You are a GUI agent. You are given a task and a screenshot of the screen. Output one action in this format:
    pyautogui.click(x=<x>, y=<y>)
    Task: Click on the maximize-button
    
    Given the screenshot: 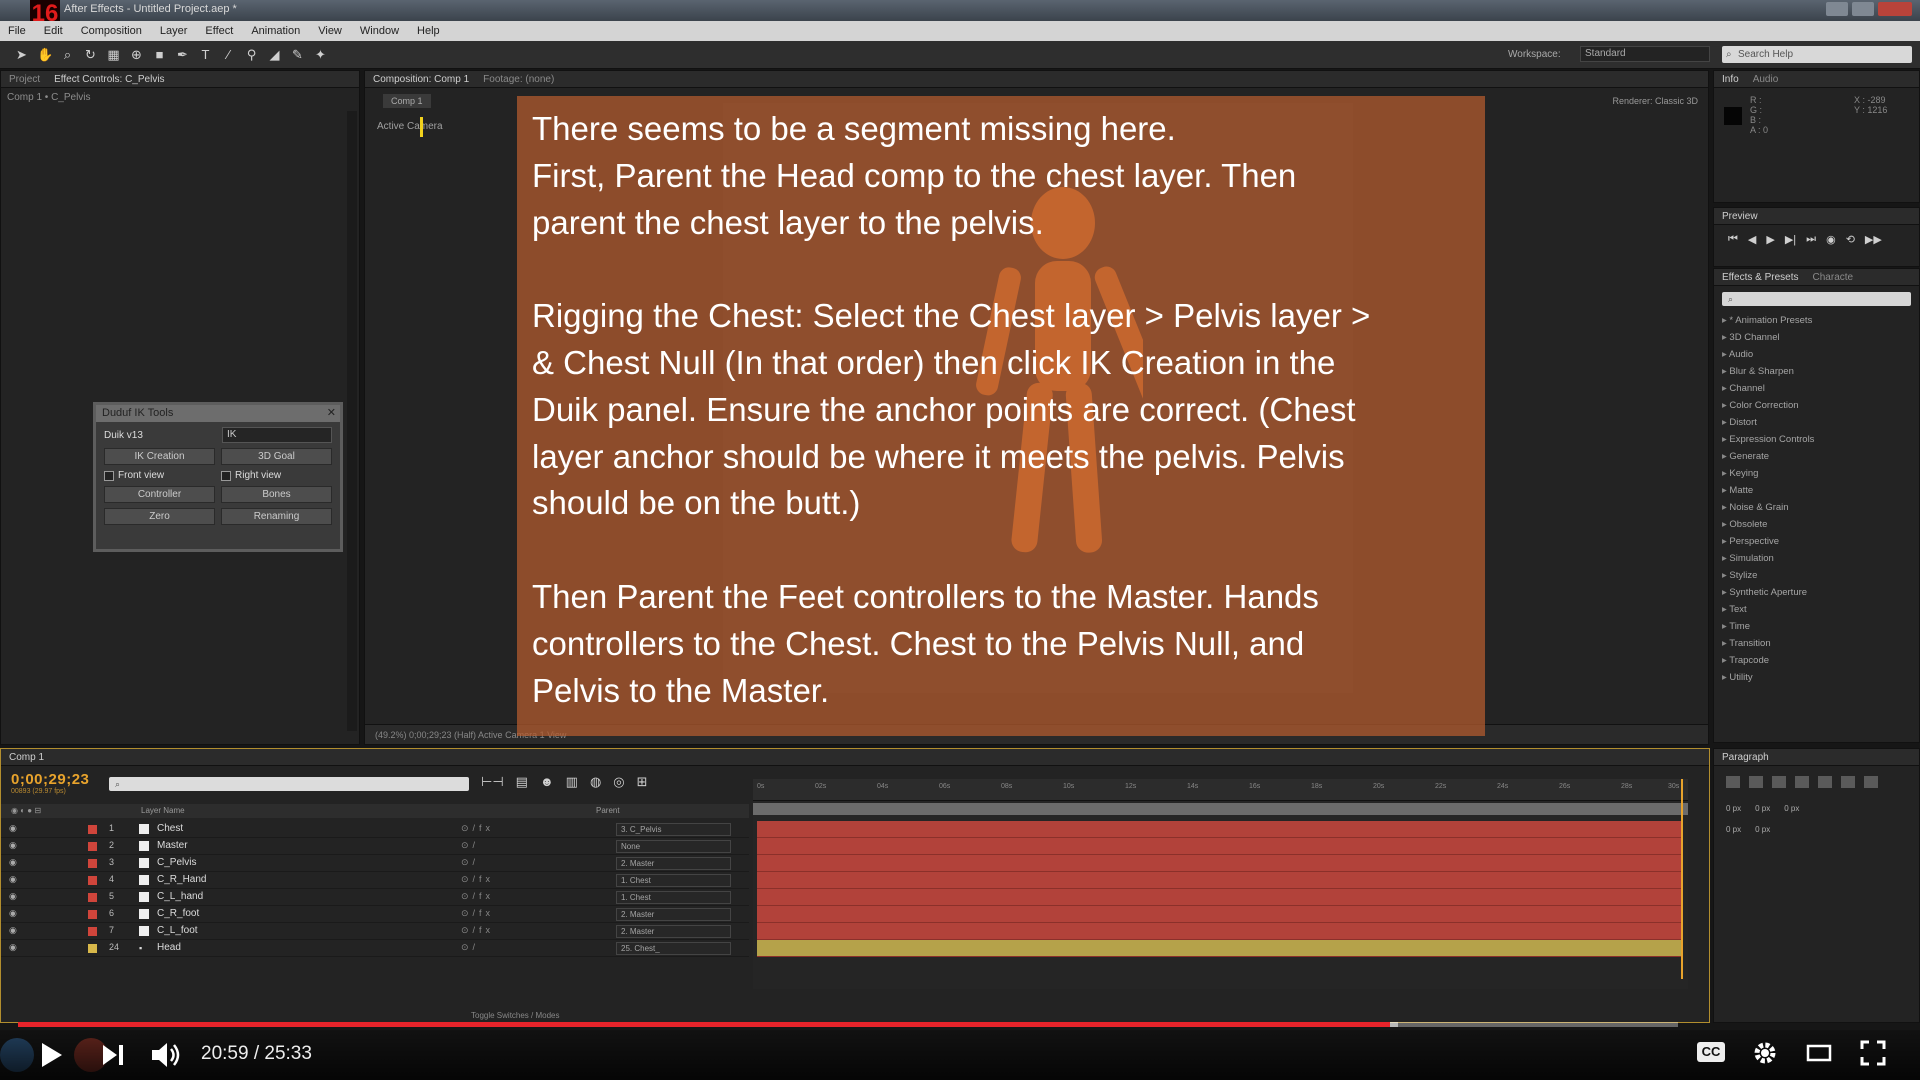 What is the action you would take?
    pyautogui.click(x=1863, y=9)
    